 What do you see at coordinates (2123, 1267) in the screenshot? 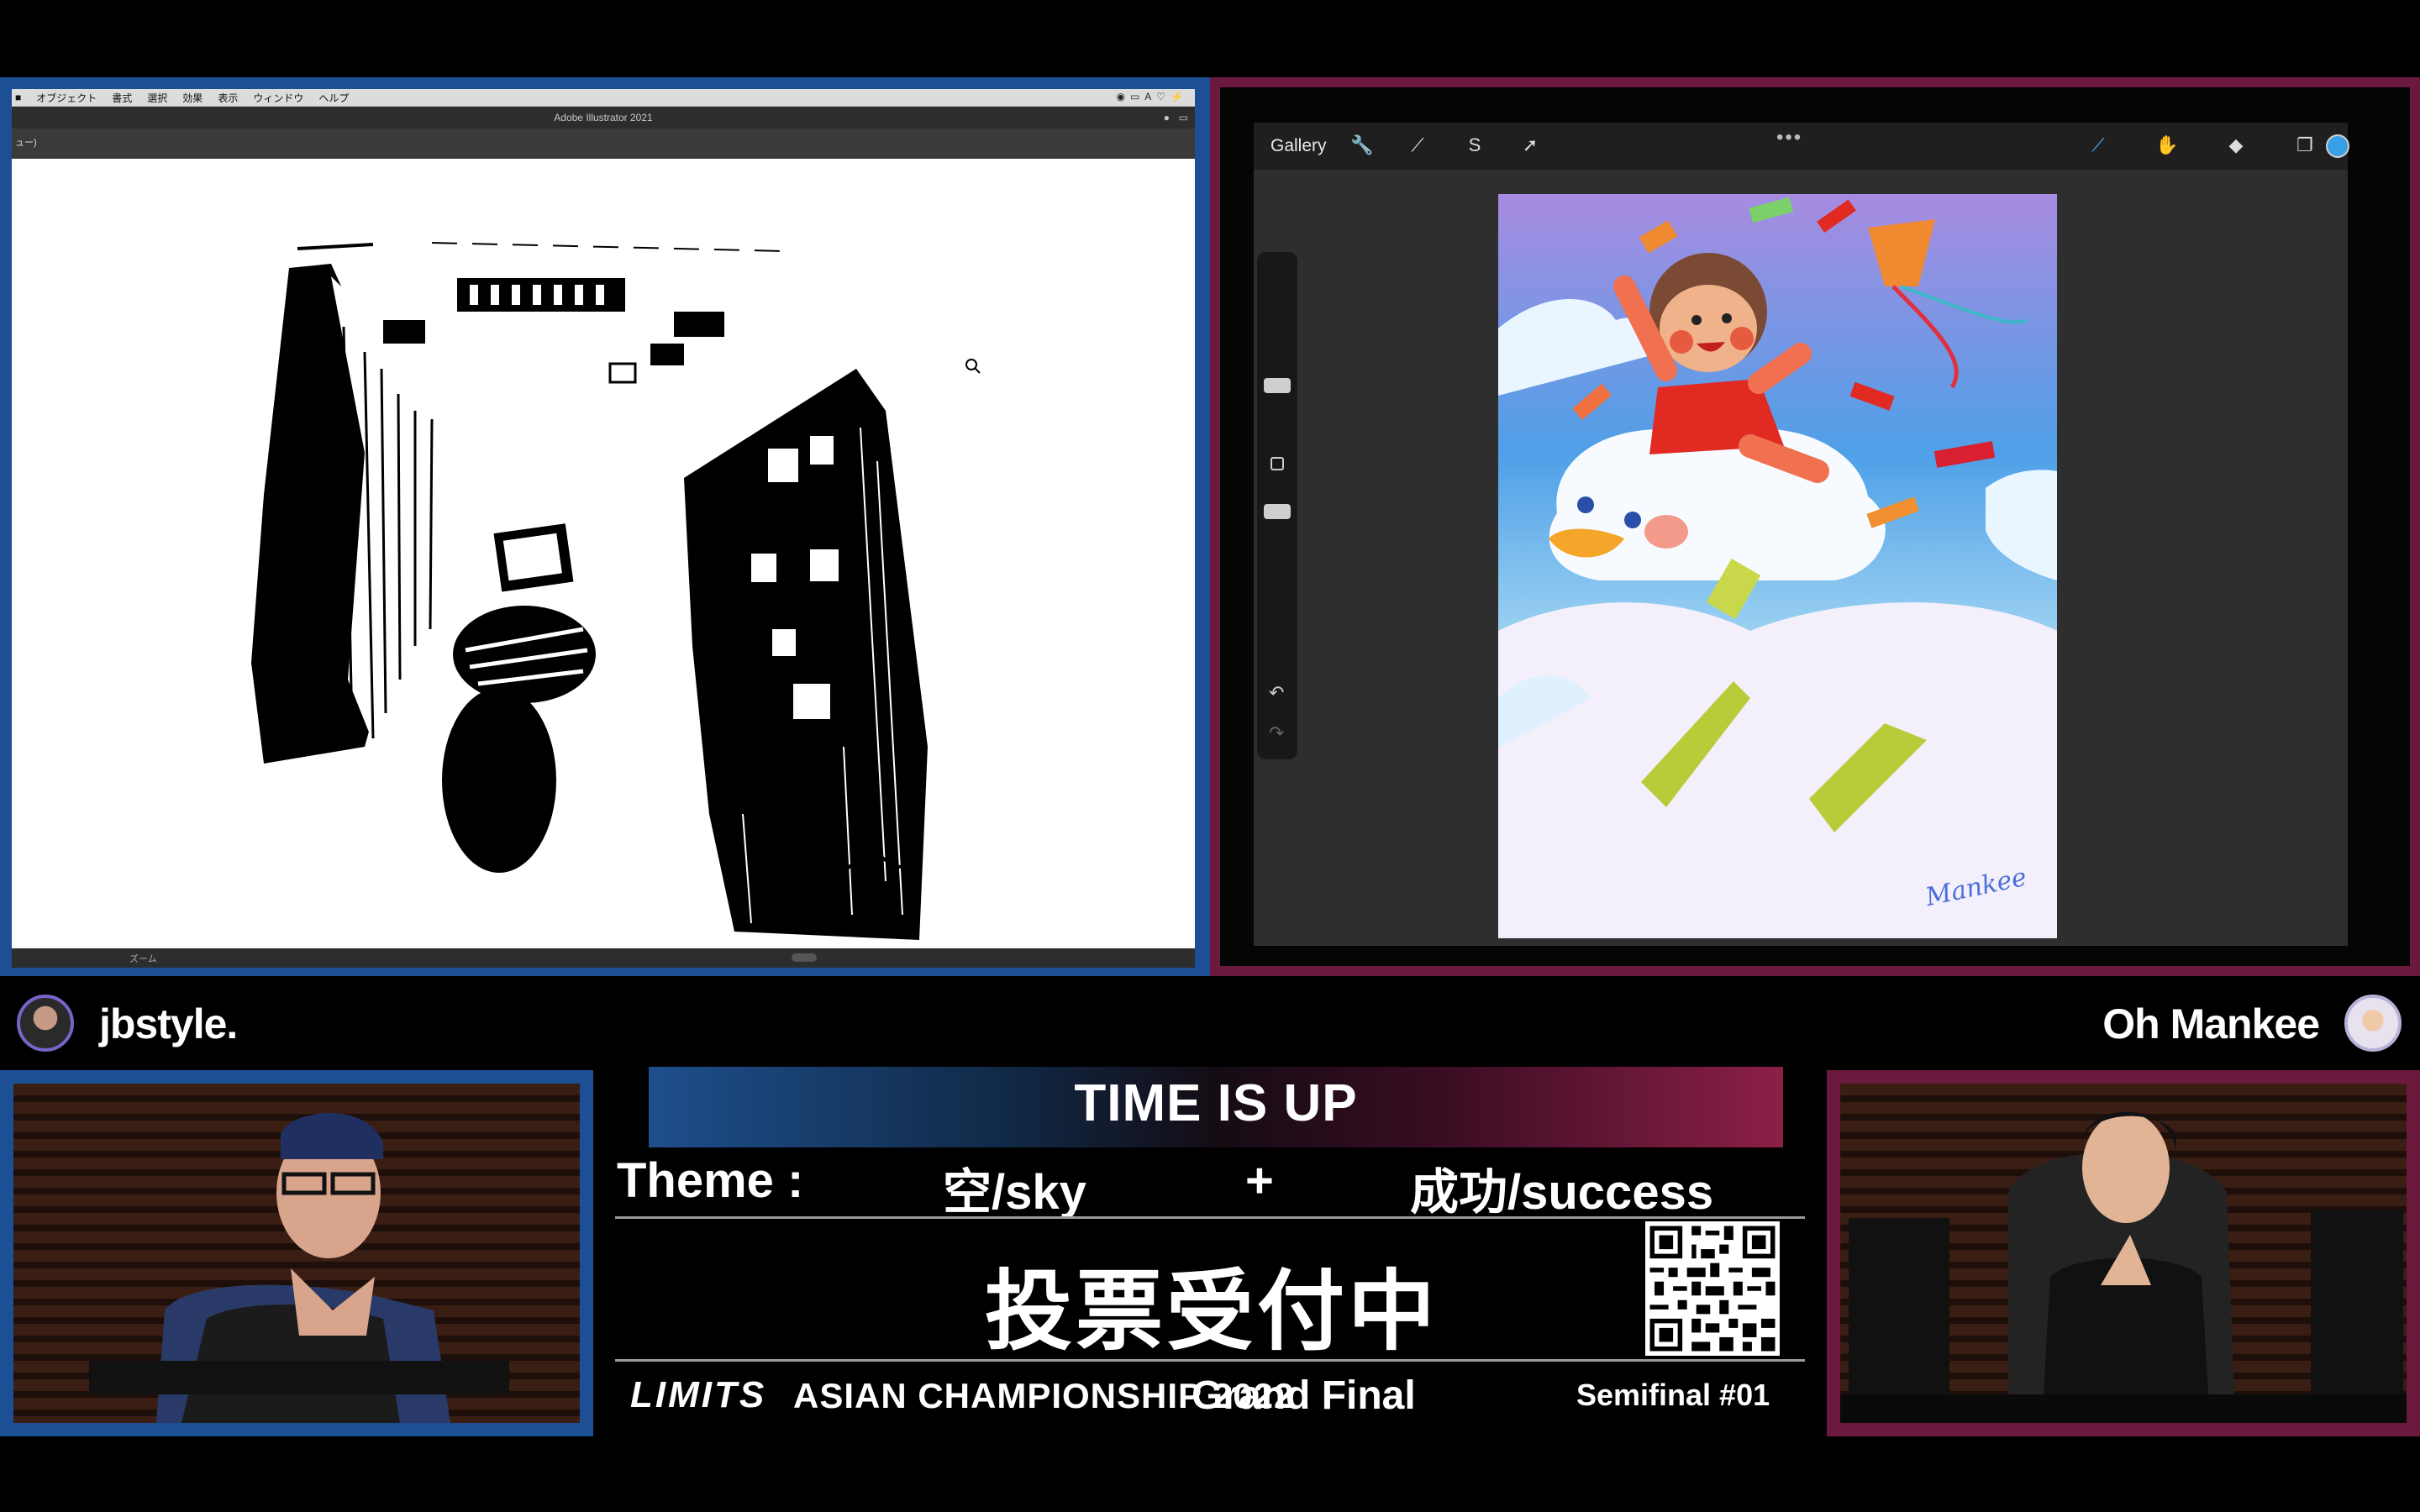
I see `right-player-video` at bounding box center [2123, 1267].